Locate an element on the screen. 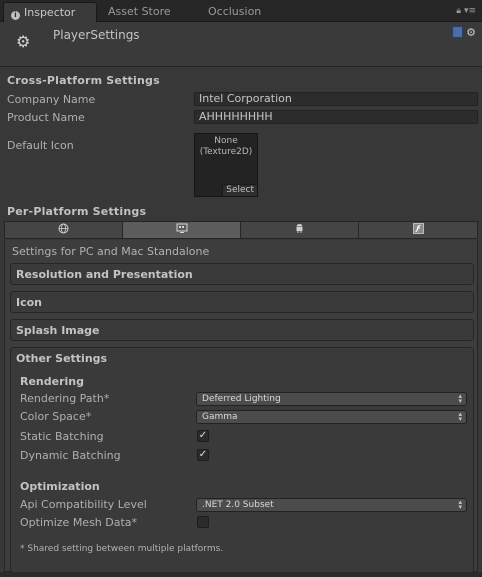  rendering-path-dropdown: Deferred Lighting ▴ ▾ is located at coordinates (331, 399).